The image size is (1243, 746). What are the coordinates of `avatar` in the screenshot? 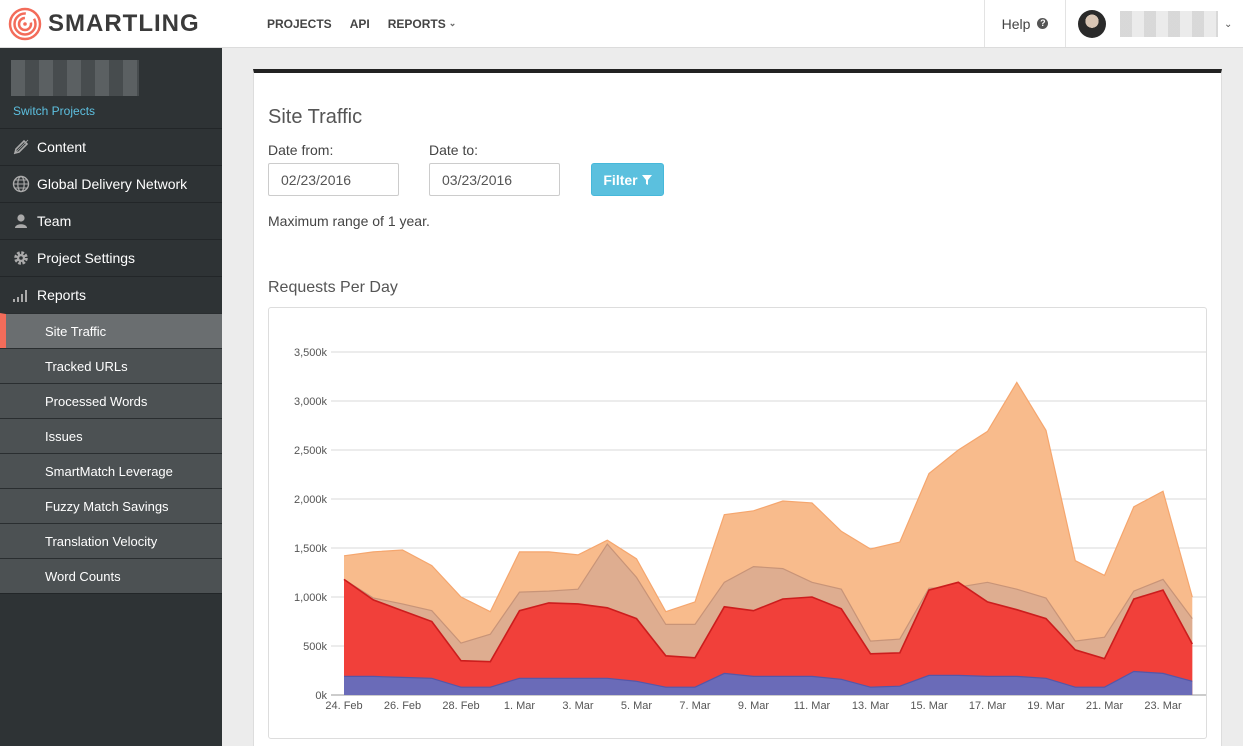 It's located at (1092, 24).